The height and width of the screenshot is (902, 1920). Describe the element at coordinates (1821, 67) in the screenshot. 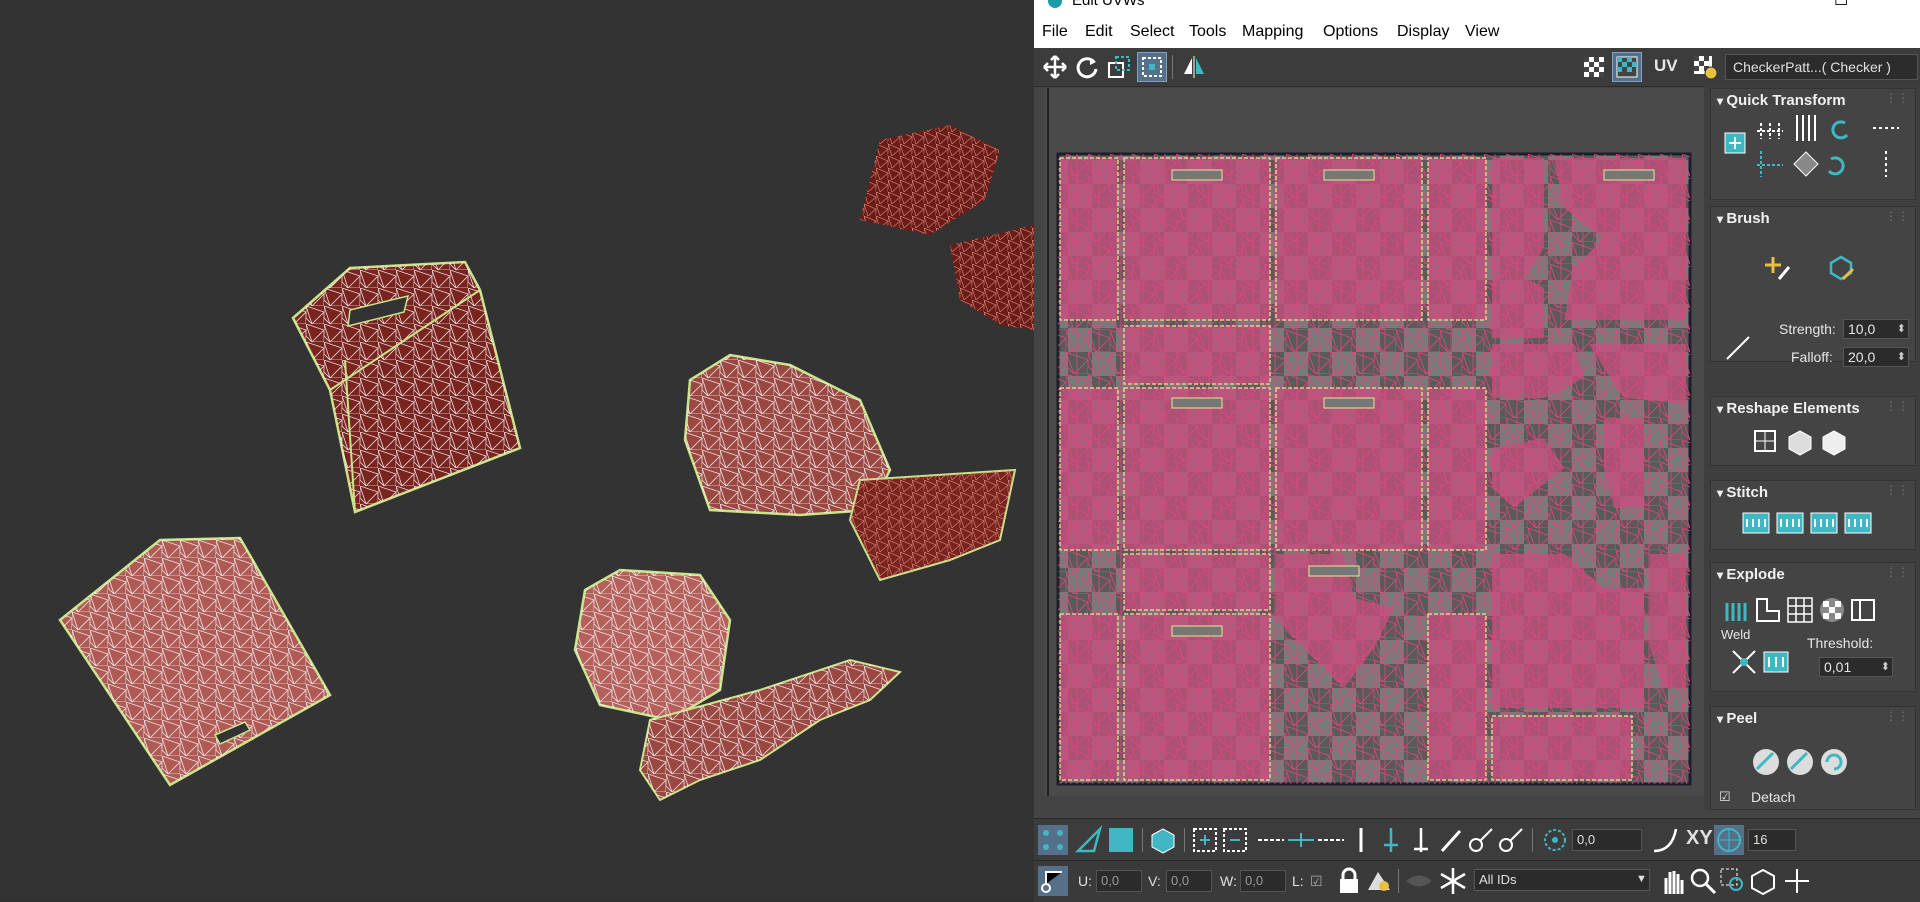

I see `texture-map-dropdown: CheckerPatt...( Checker )` at that location.